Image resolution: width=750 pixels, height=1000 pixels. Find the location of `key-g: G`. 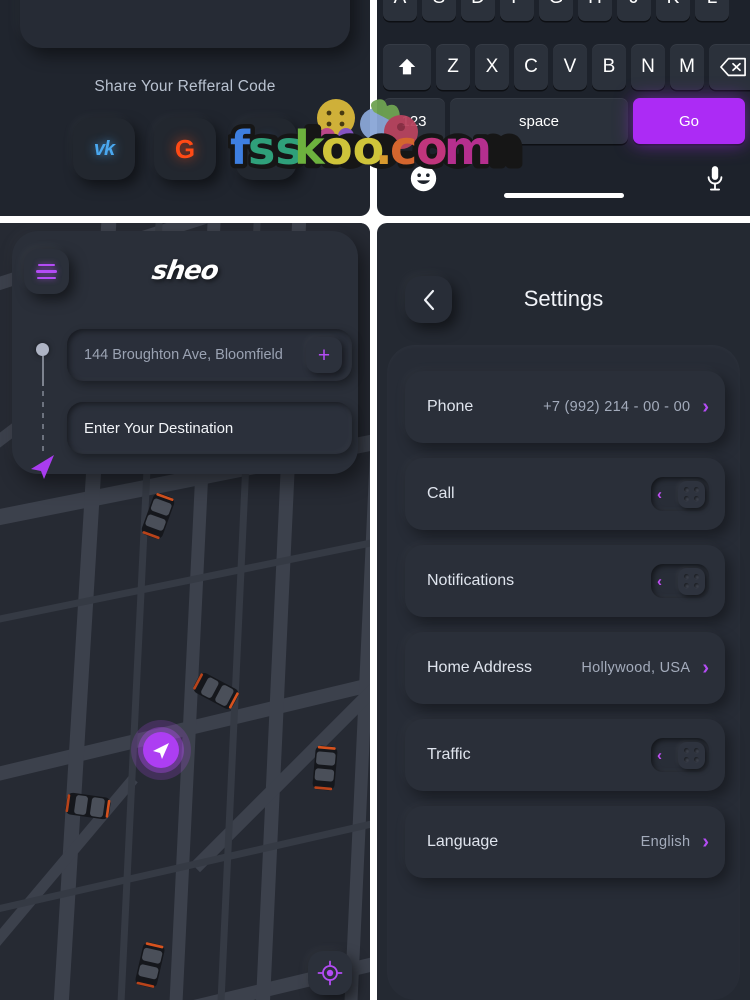

key-g: G is located at coordinates (556, 10).